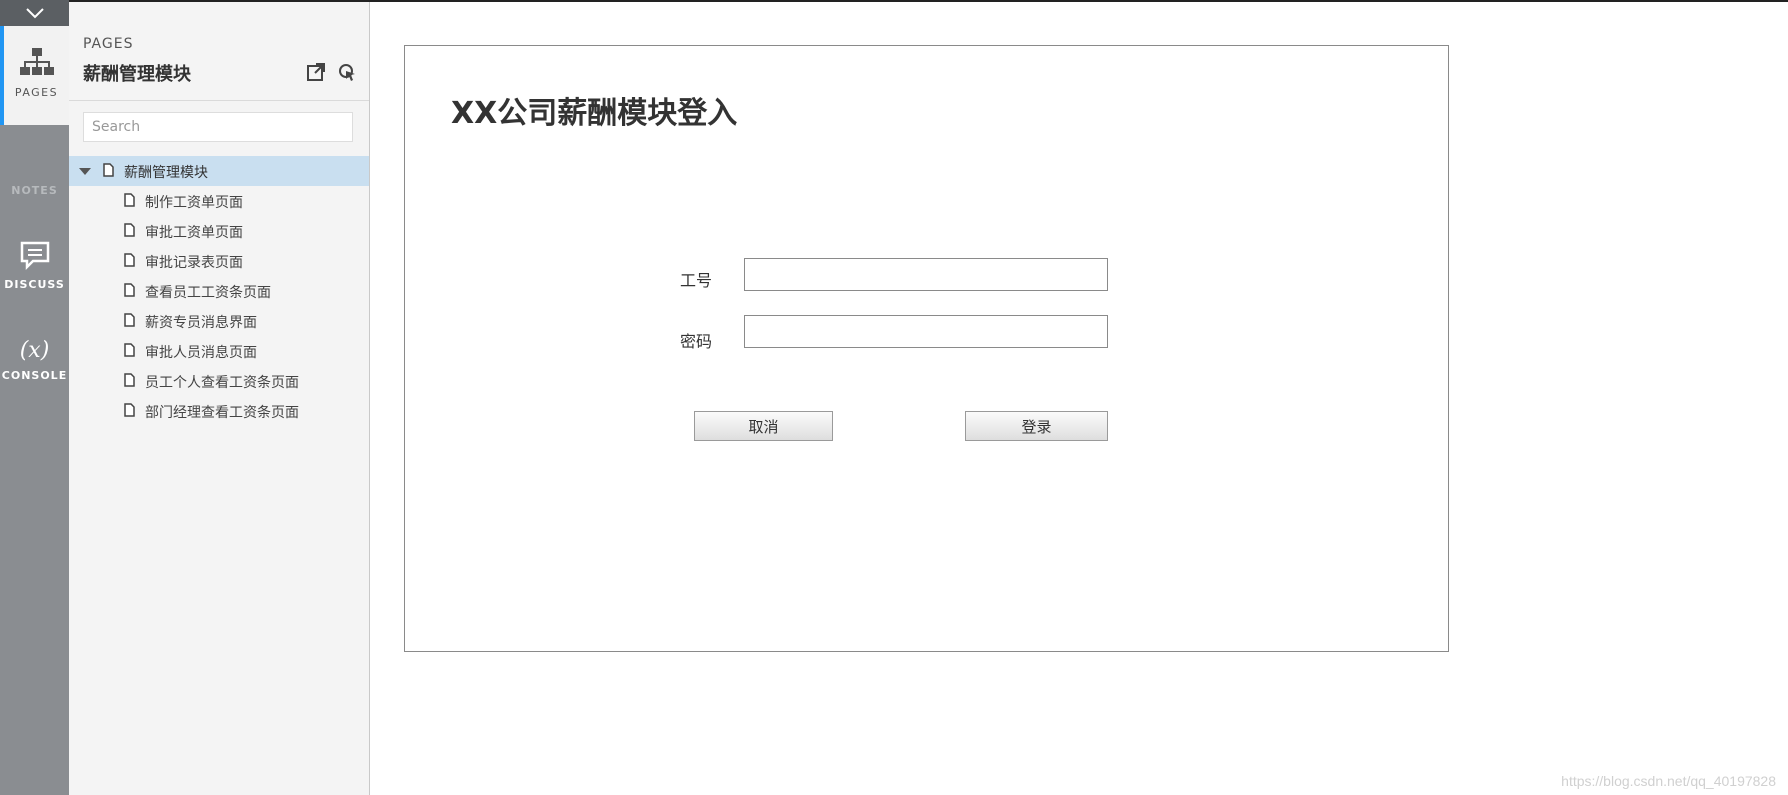 The height and width of the screenshot is (795, 1788). Describe the element at coordinates (1668, 781) in the screenshot. I see `watermark: https://blog.csdn.net/qq_40197828` at that location.